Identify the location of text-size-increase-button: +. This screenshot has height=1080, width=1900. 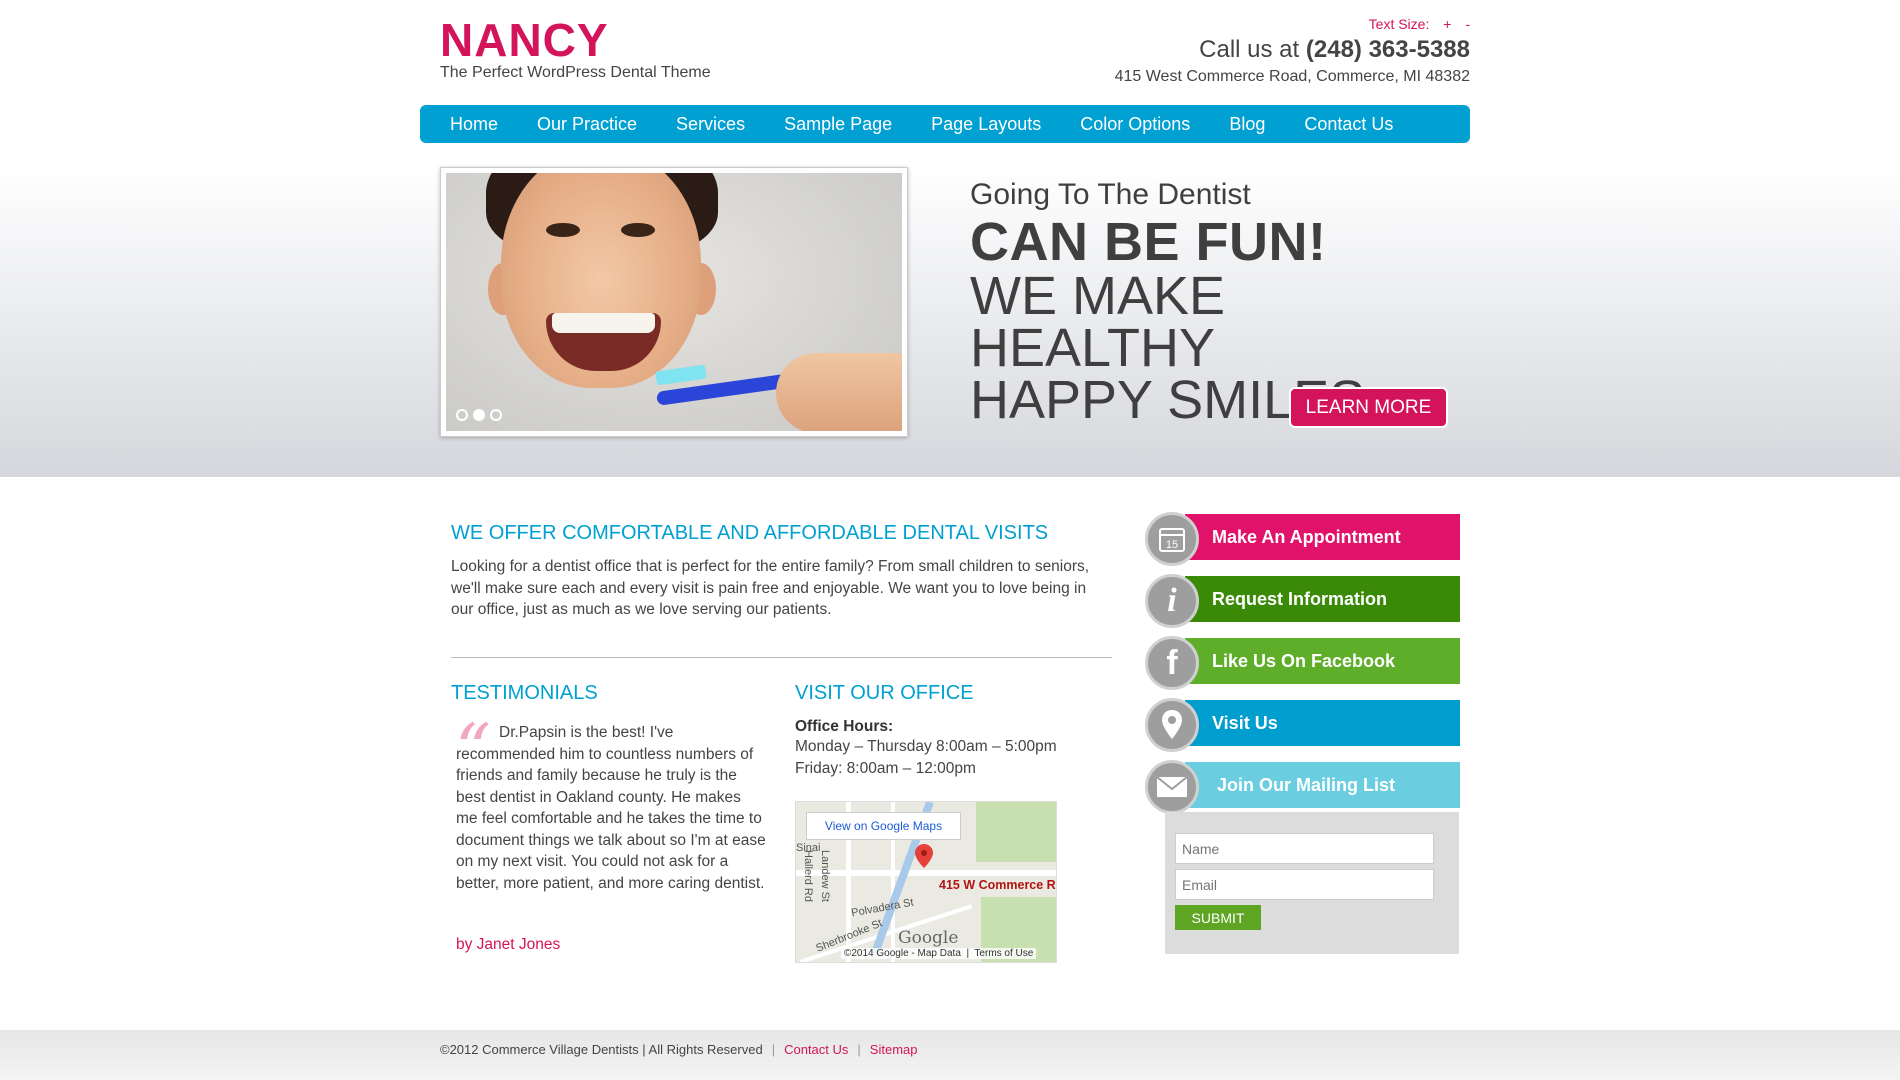
(1447, 24).